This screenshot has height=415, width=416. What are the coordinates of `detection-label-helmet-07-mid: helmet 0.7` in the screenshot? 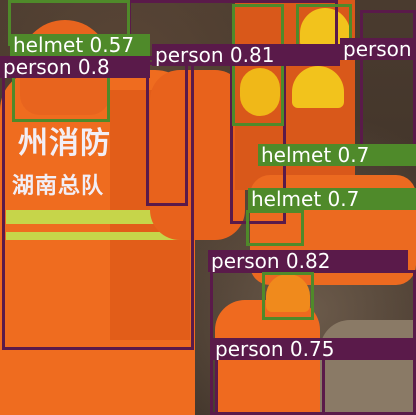 It's located at (332, 199).